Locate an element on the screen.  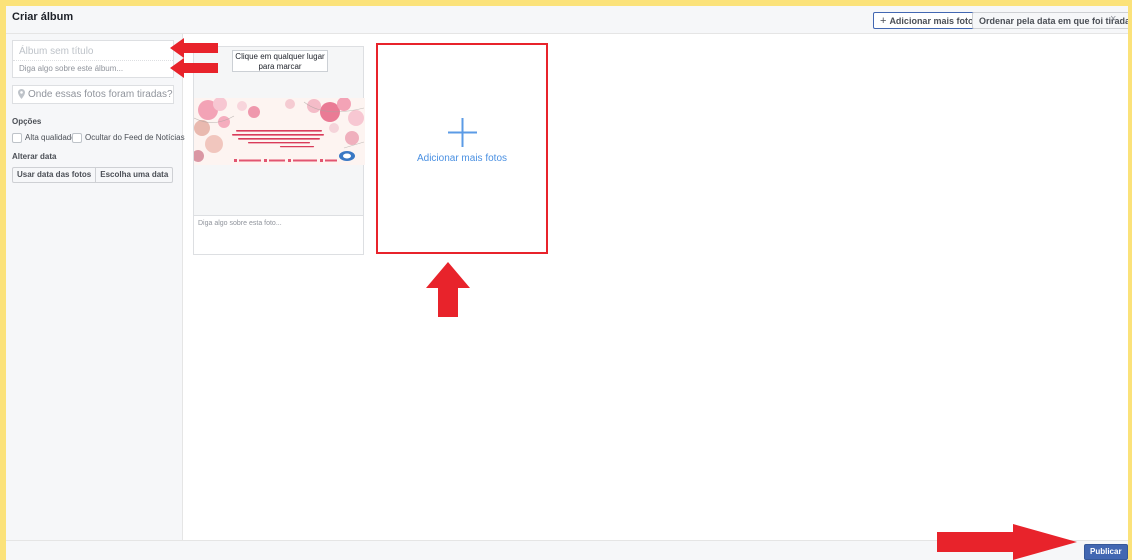
high-quality-option: Alta qualidade is located at coordinates (44, 138).